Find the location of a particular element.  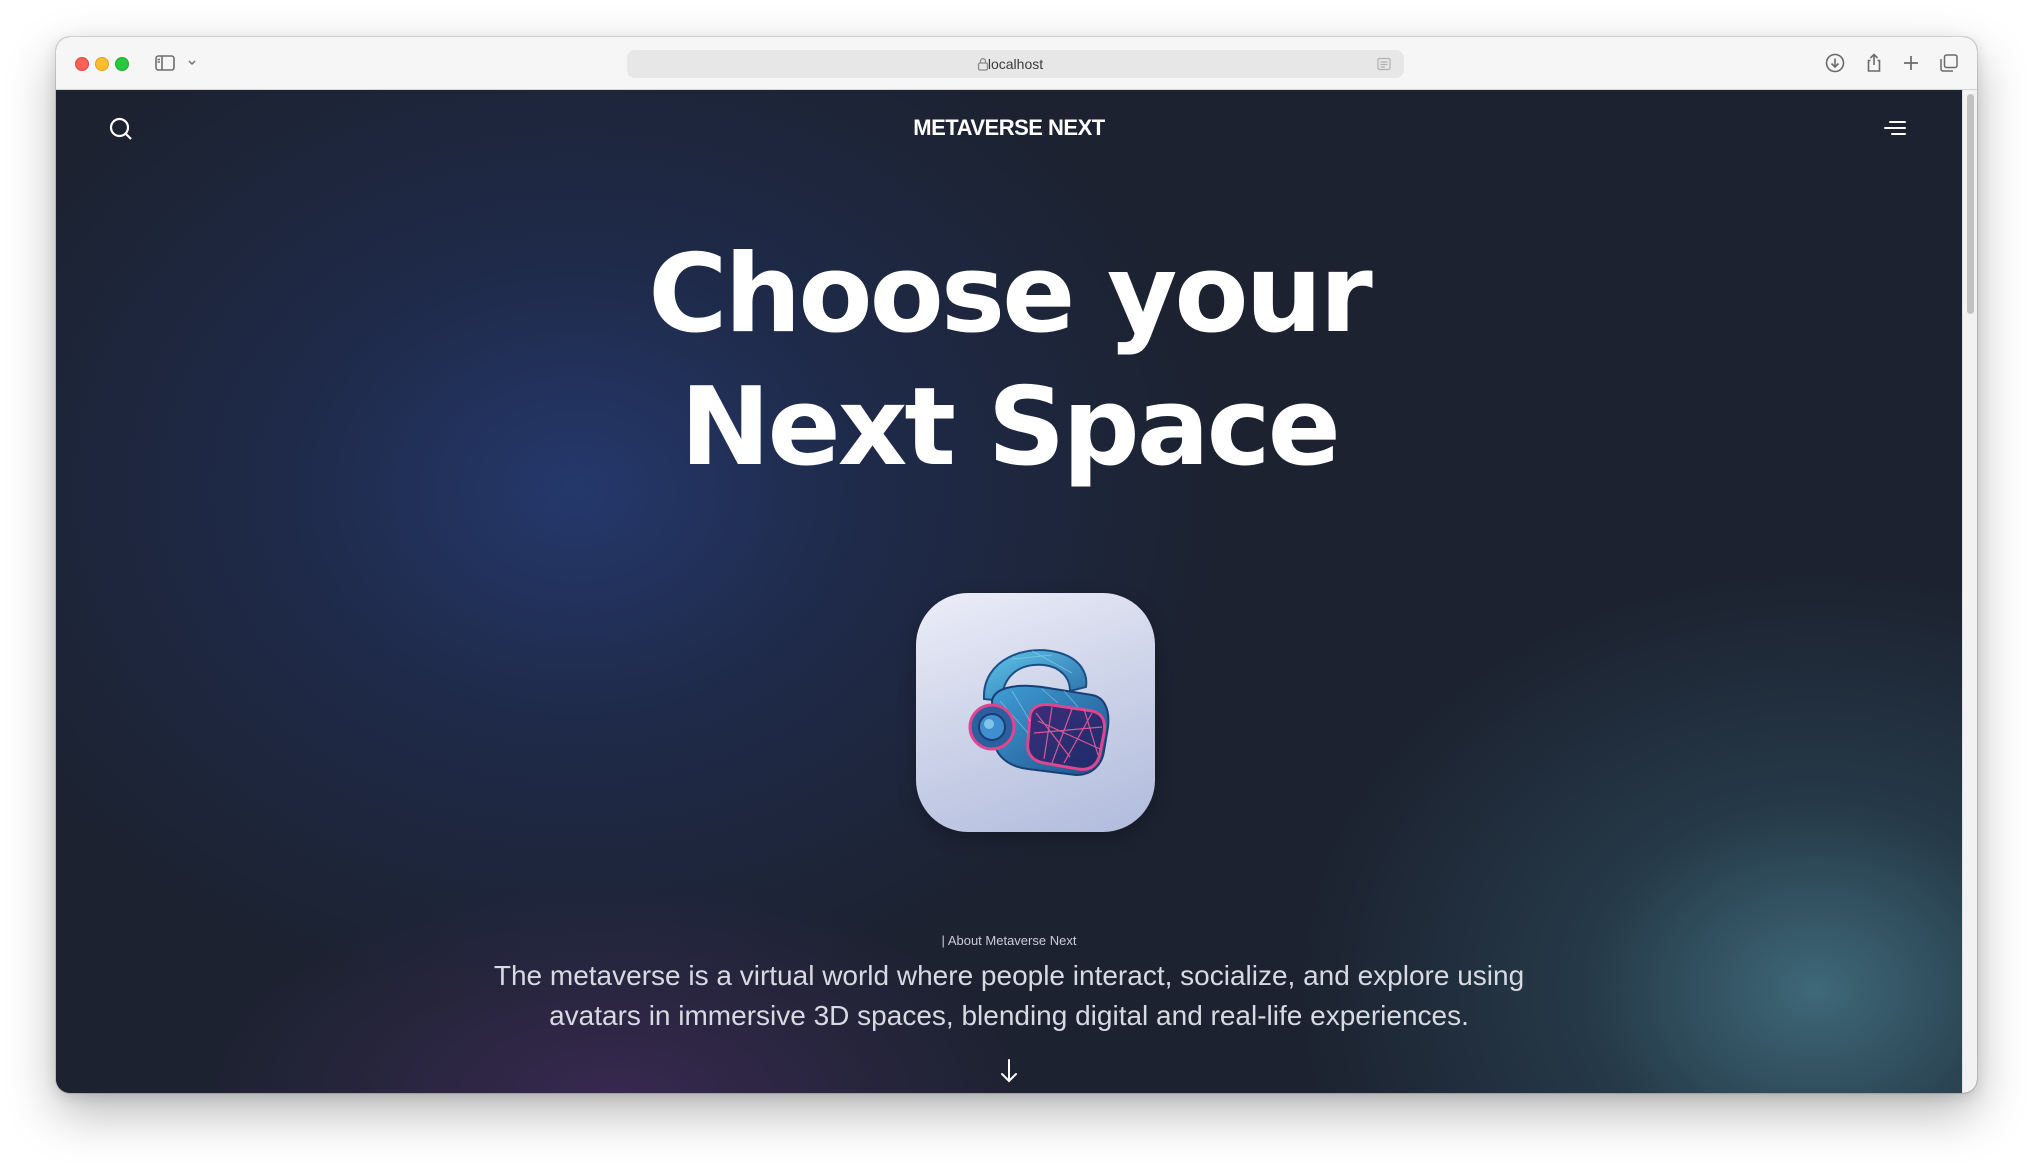

new-tab-icon is located at coordinates (1911, 63).